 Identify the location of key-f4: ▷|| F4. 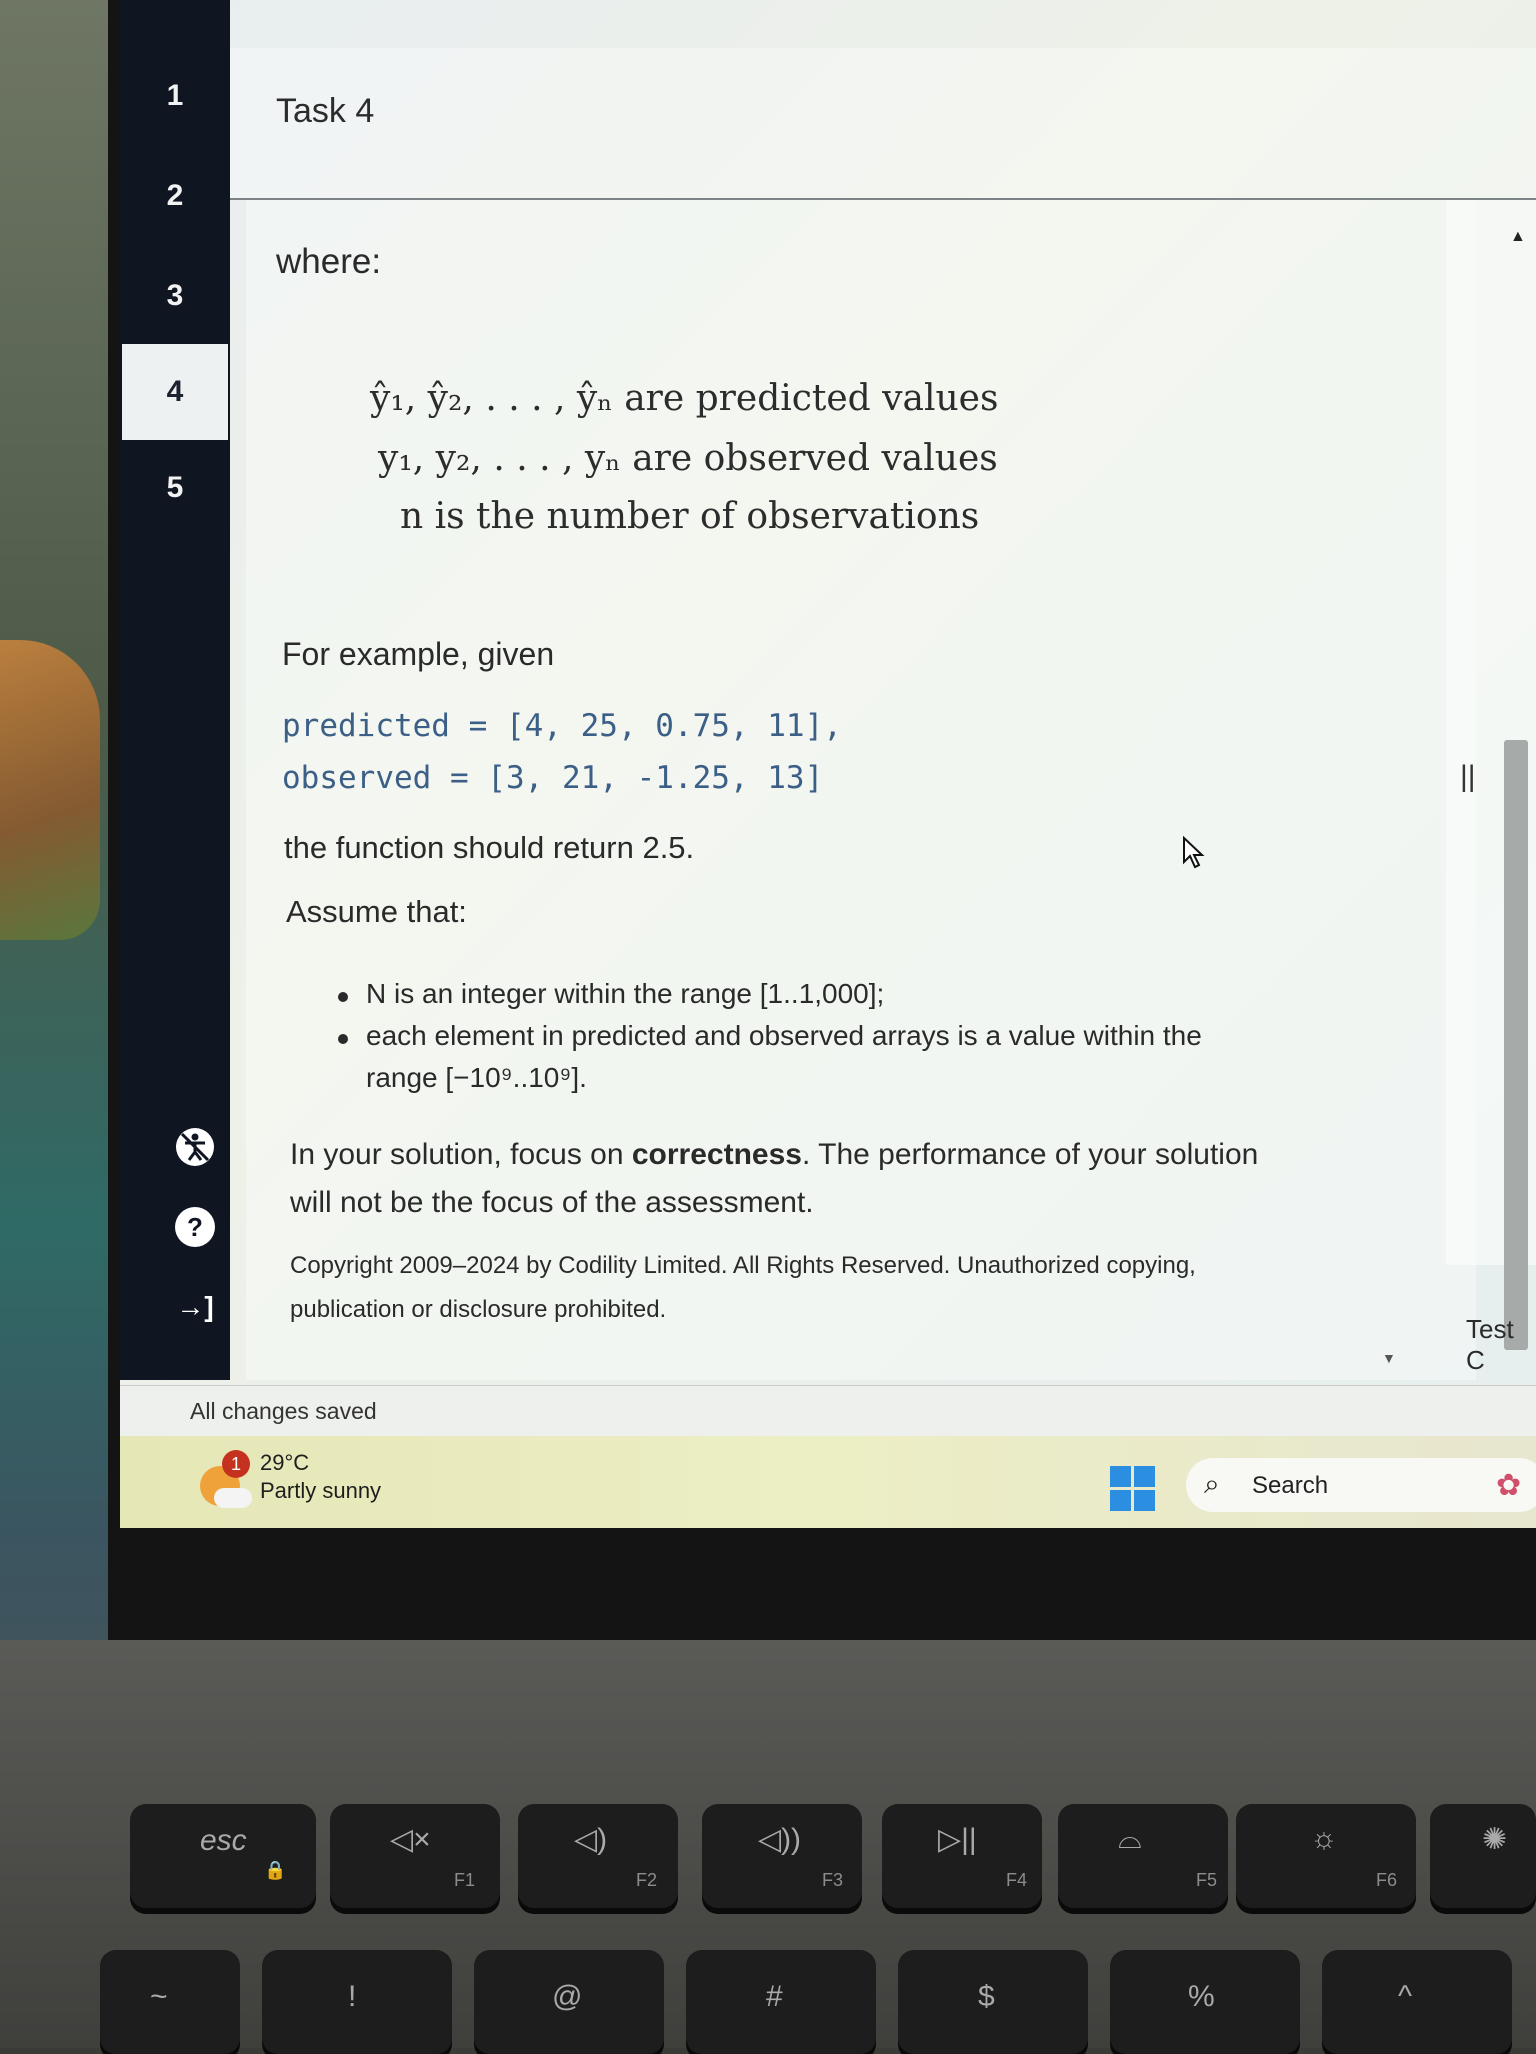
(962, 1856).